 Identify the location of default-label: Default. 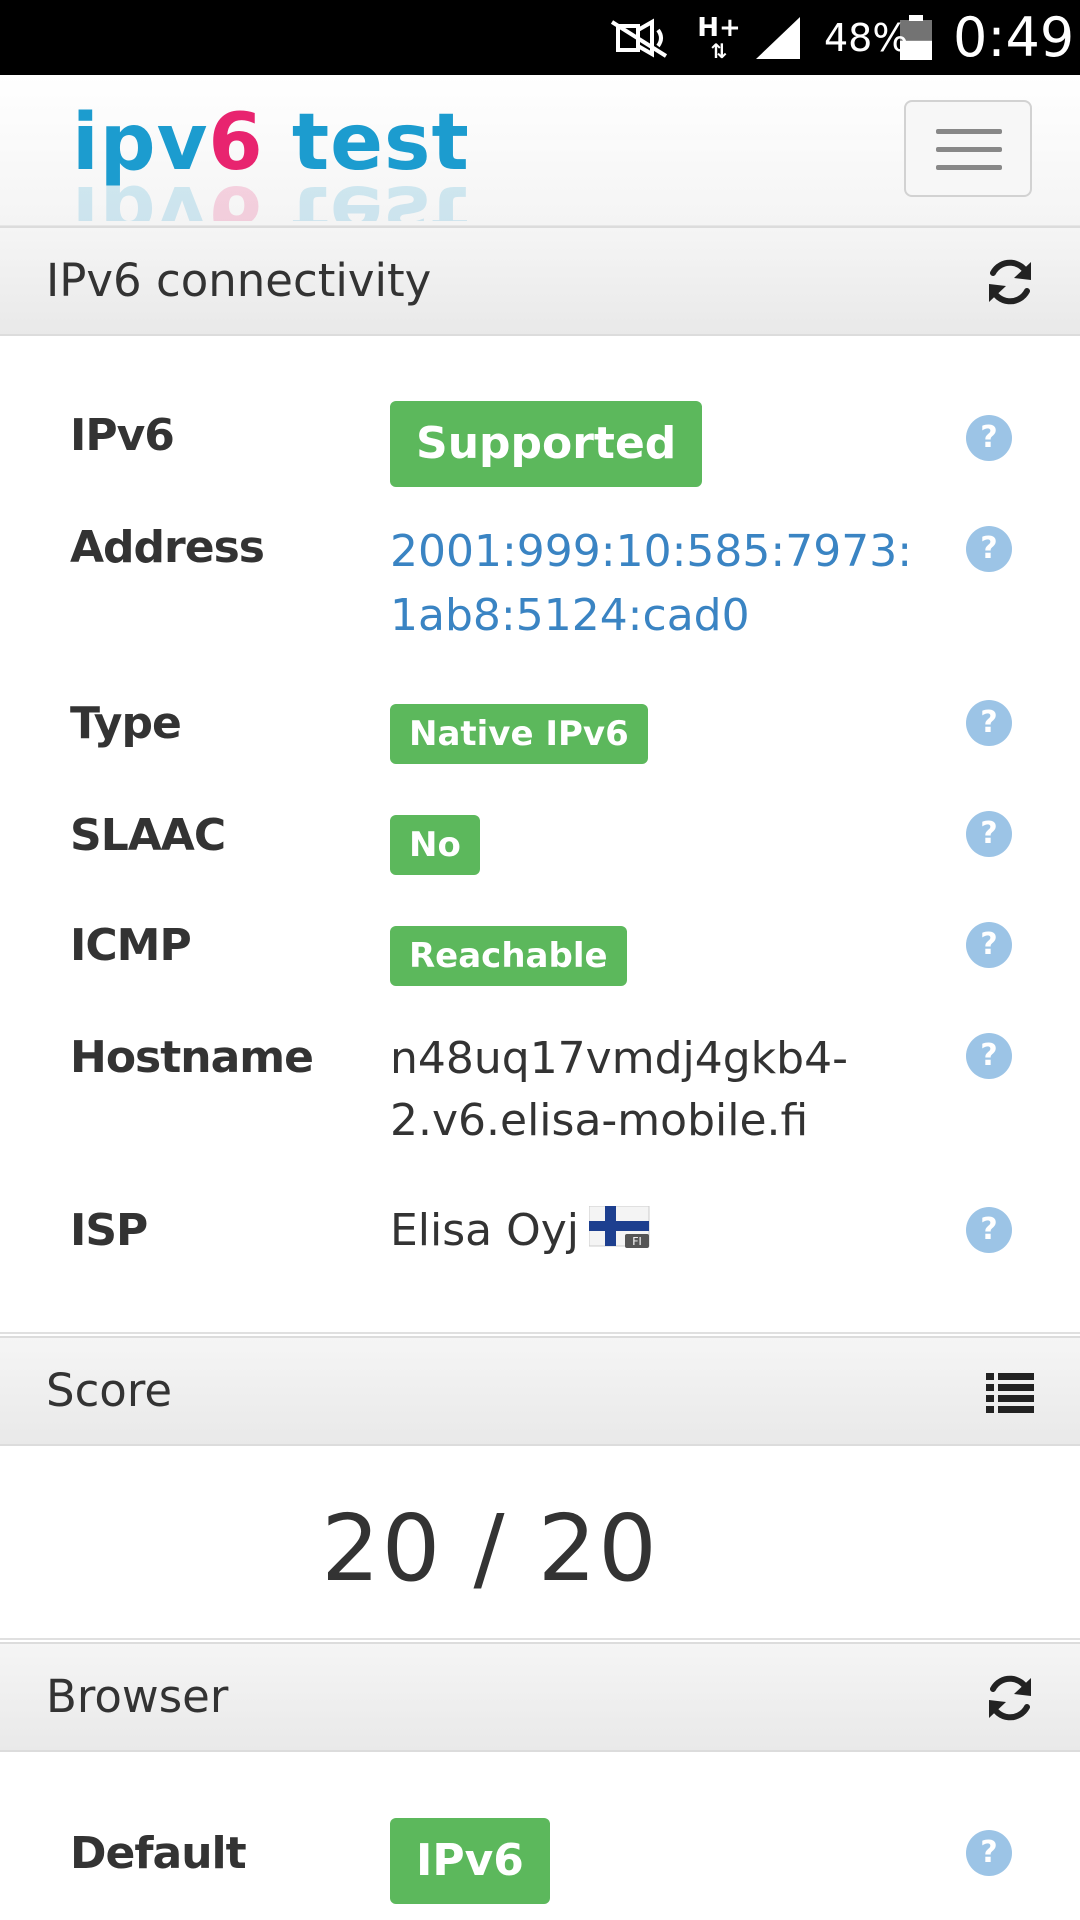
(158, 1853).